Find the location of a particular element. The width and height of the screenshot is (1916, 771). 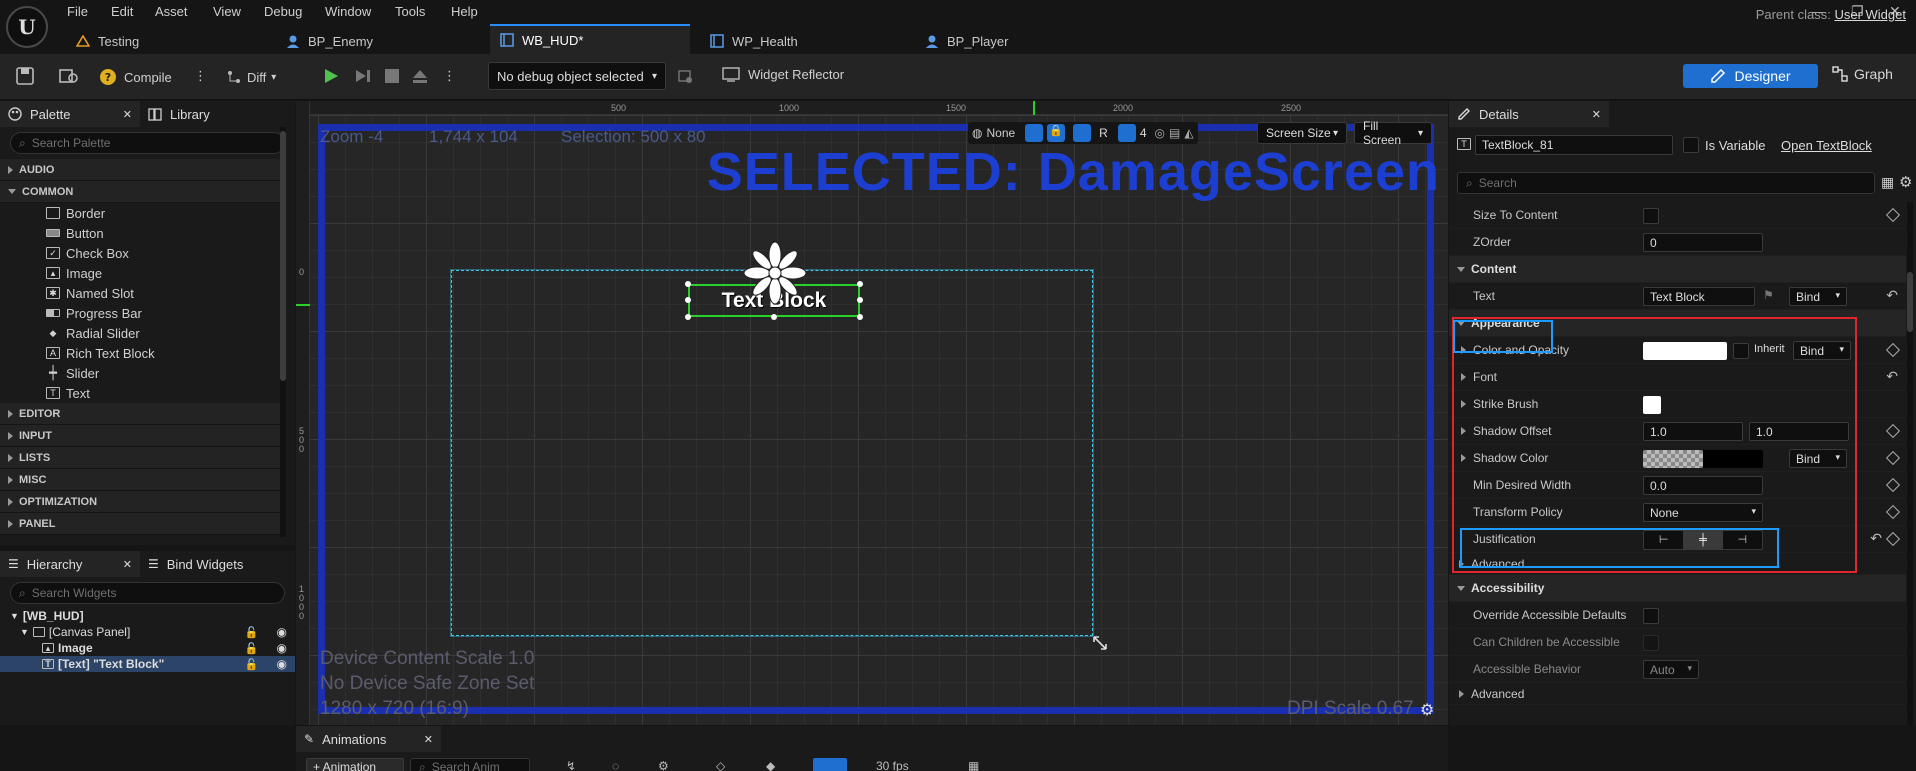

palette-item-radial-slider: ◆ Radial Slider is located at coordinates (140, 333).